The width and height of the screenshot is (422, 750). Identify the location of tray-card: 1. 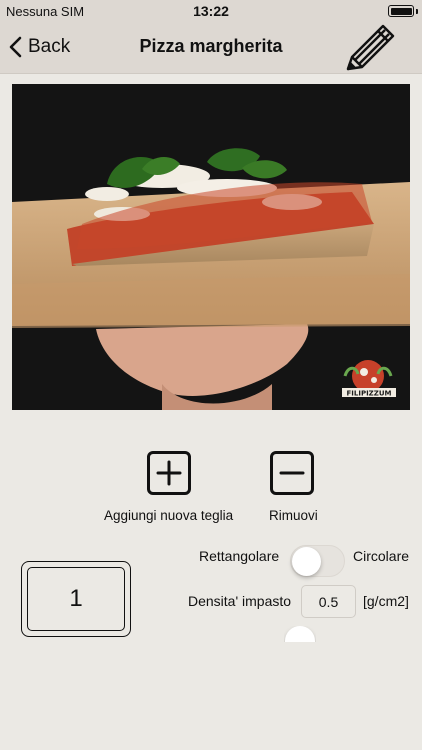
(76, 599).